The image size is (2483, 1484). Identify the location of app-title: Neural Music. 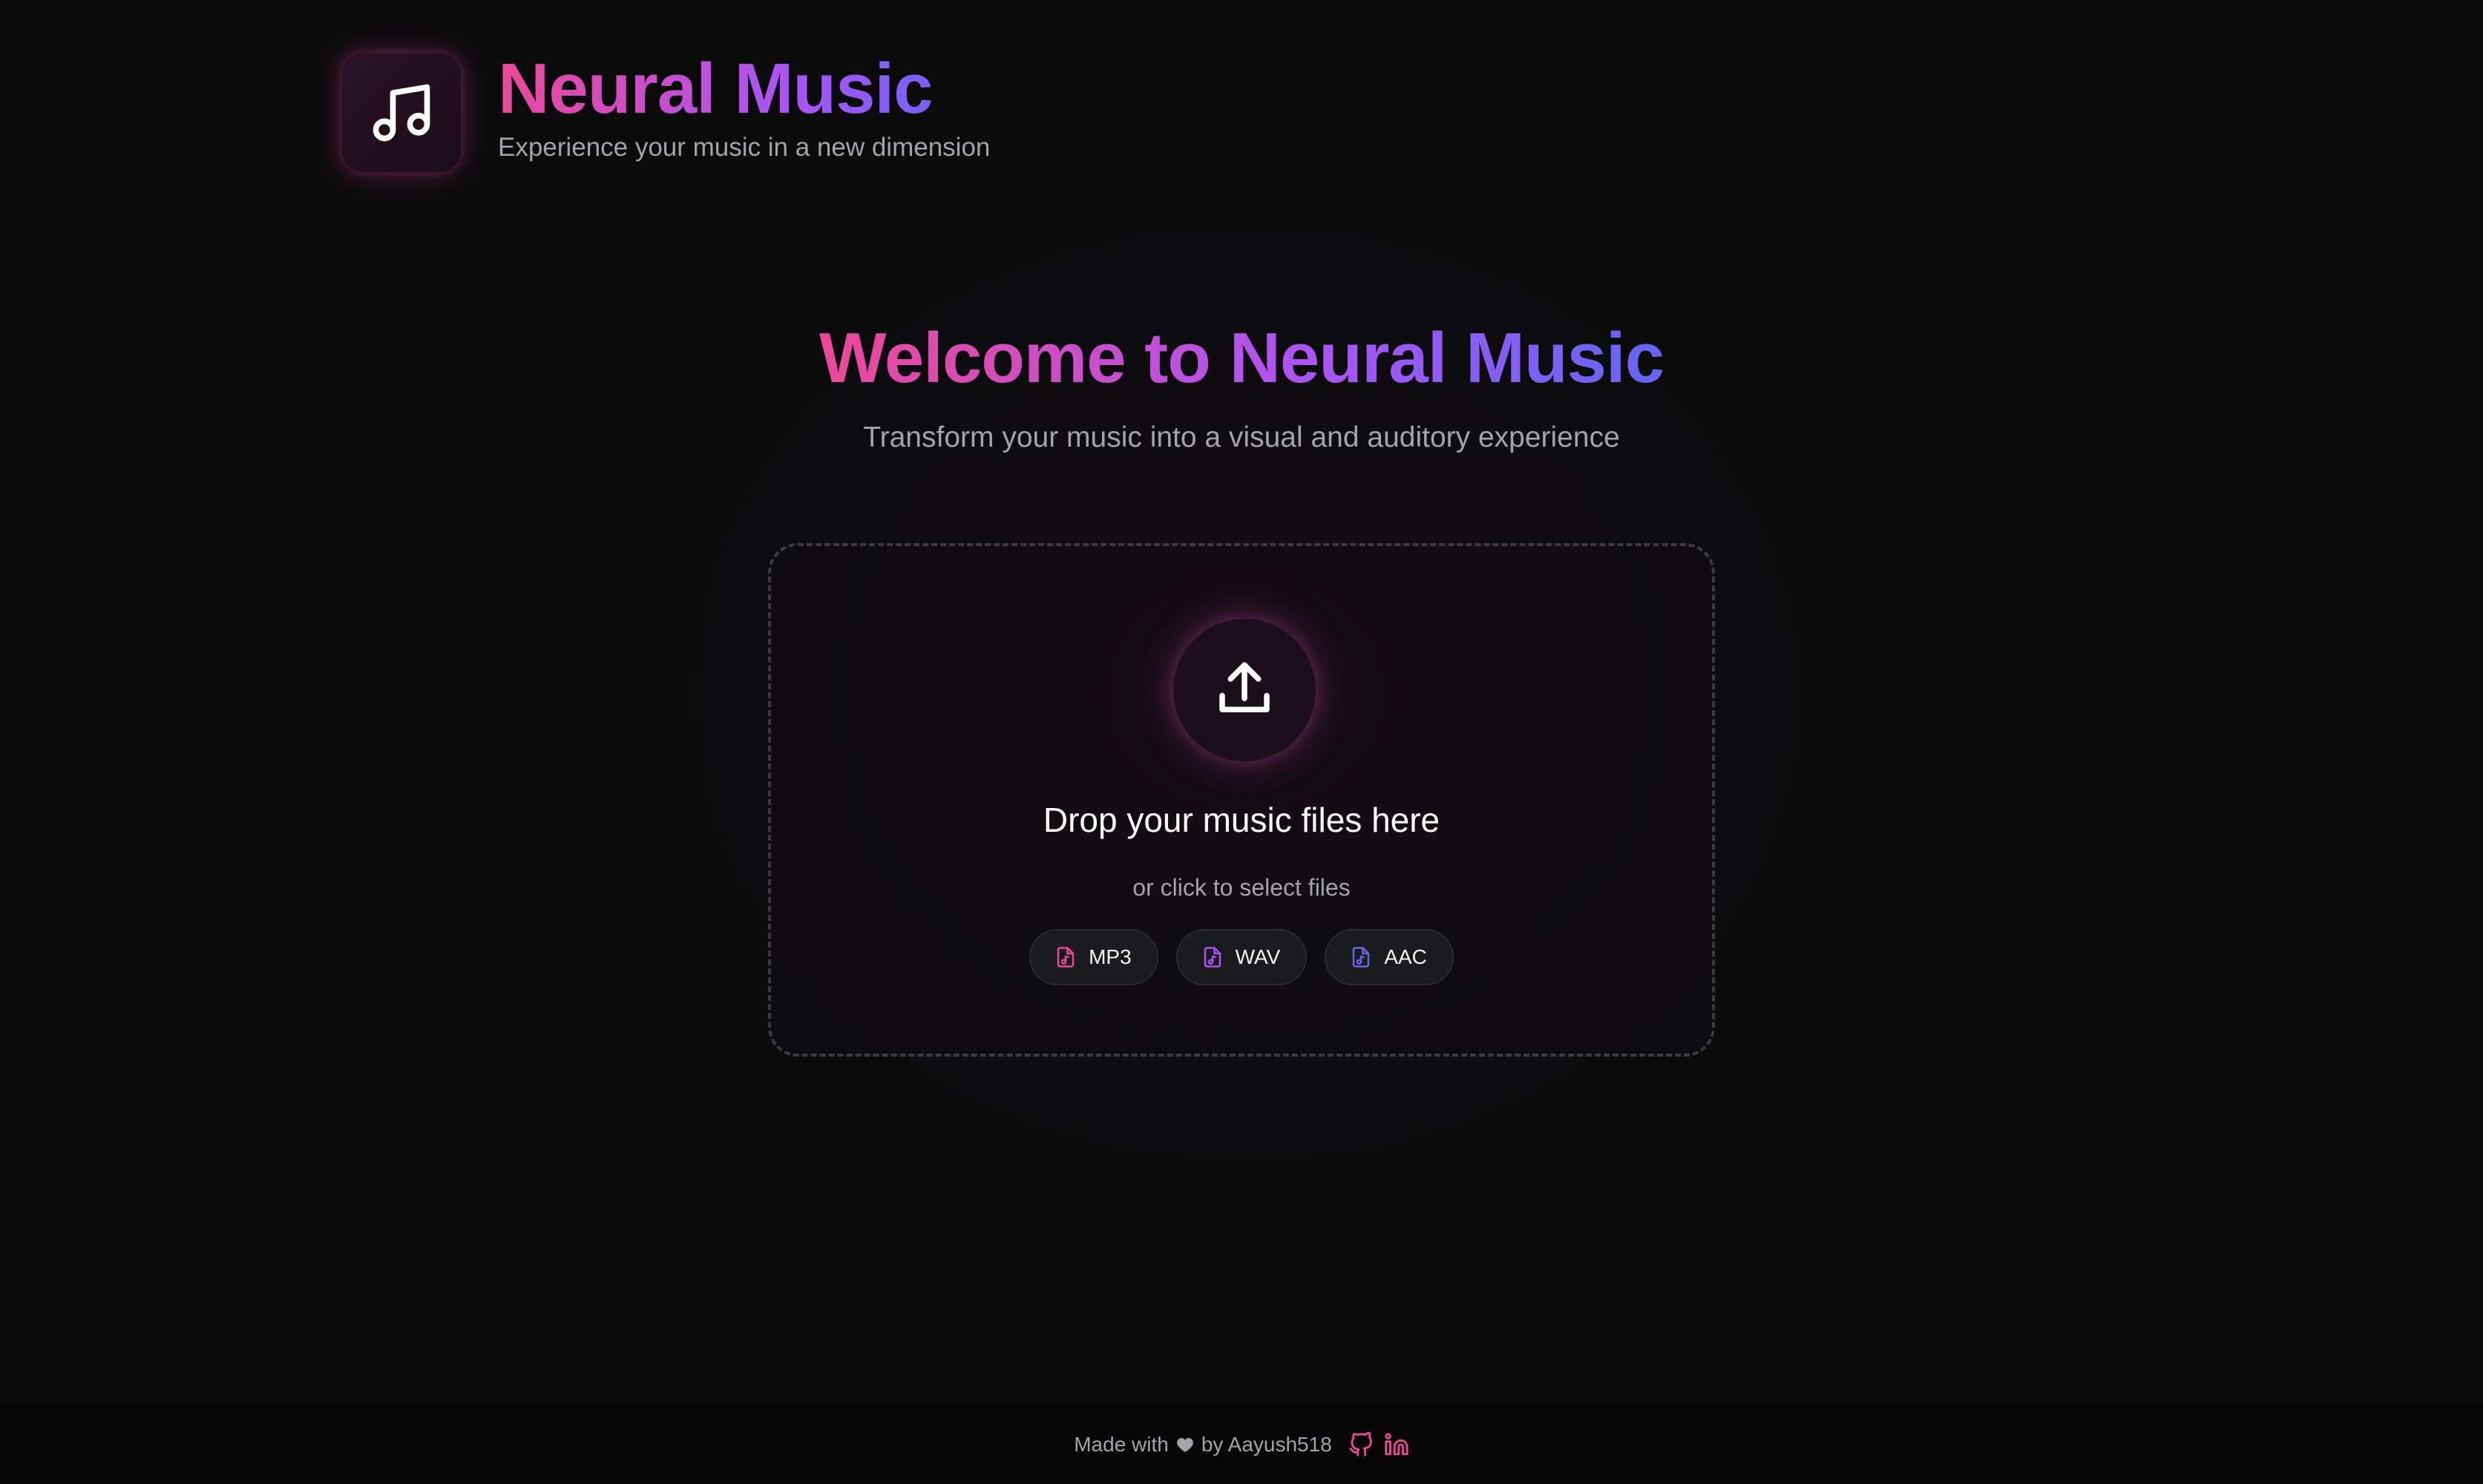
(744, 88).